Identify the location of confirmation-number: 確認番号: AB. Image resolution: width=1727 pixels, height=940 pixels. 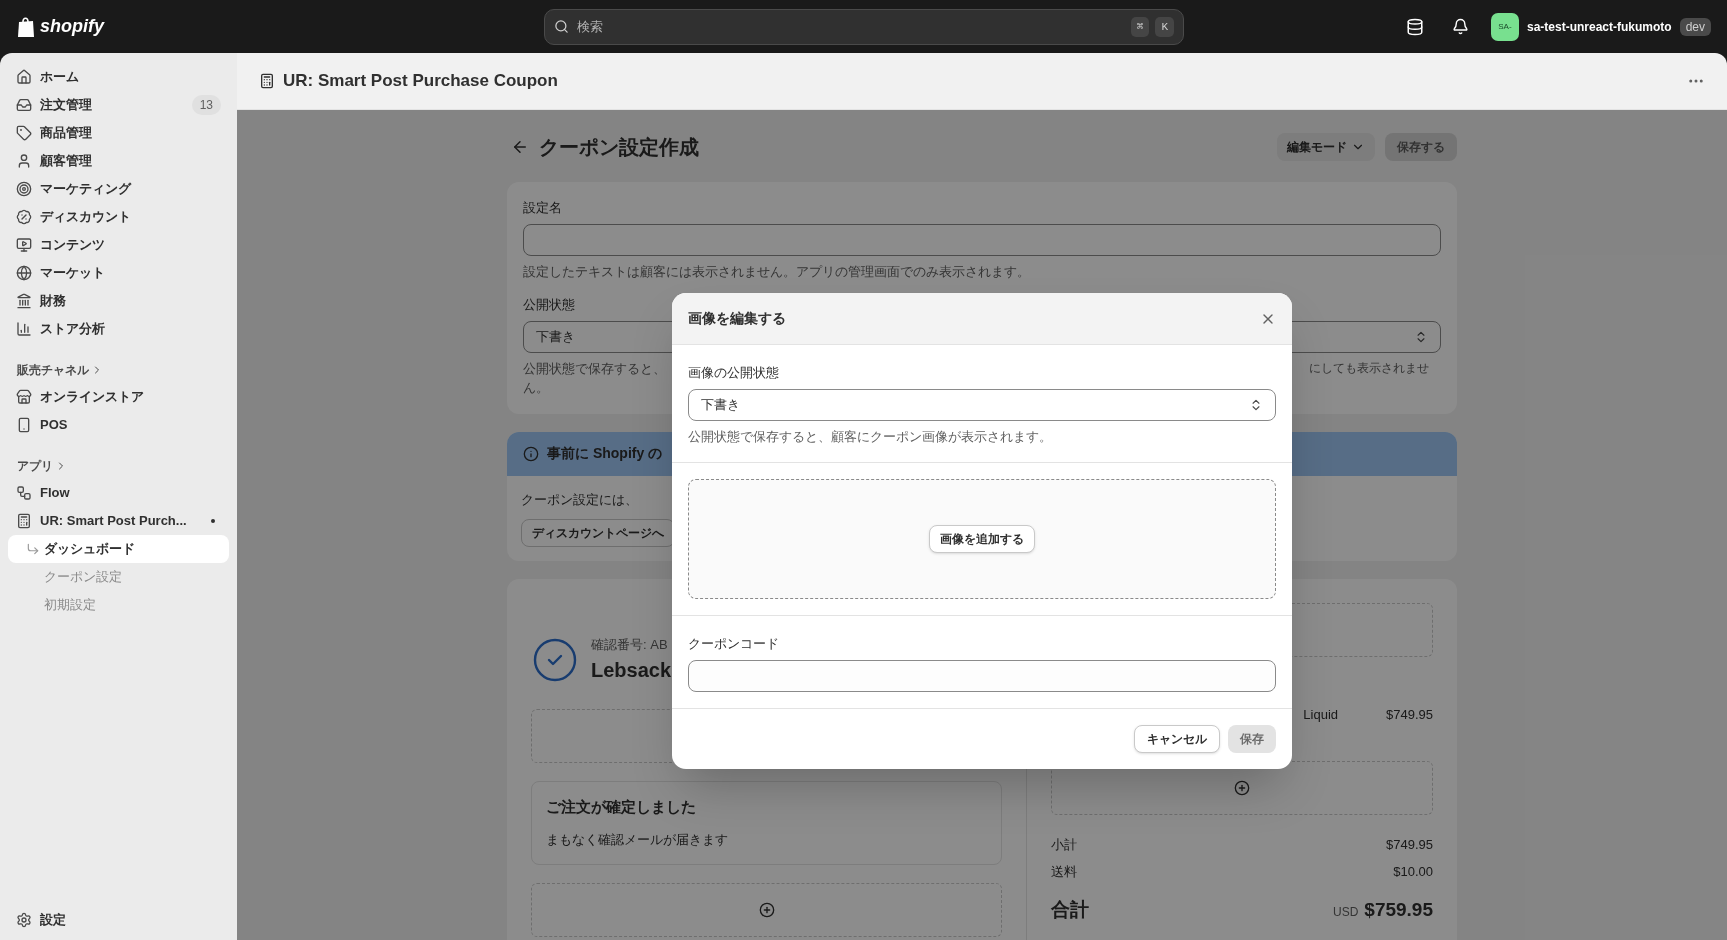
(630, 645).